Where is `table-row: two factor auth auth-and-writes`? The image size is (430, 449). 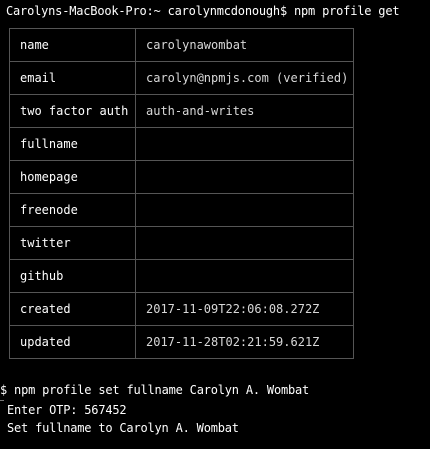
table-row: two factor auth auth-and-writes is located at coordinates (181, 111).